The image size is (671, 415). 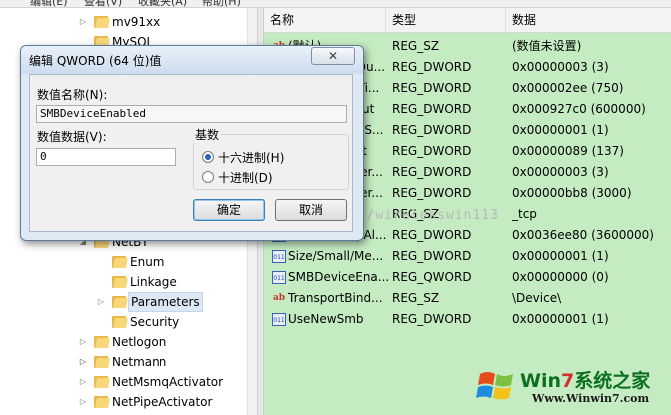 I want to click on value-type-cell: REG_QWORD, so click(x=432, y=277).